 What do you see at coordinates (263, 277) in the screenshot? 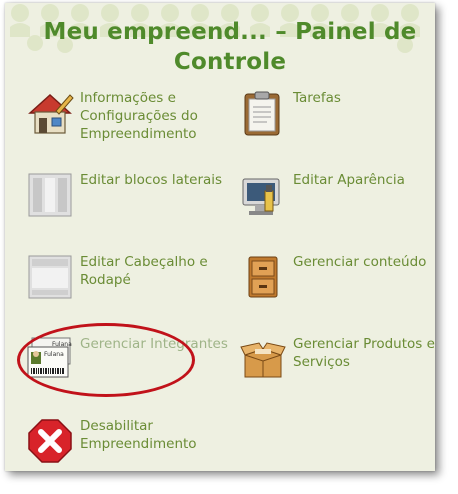
I see `file-cabinet-icon` at bounding box center [263, 277].